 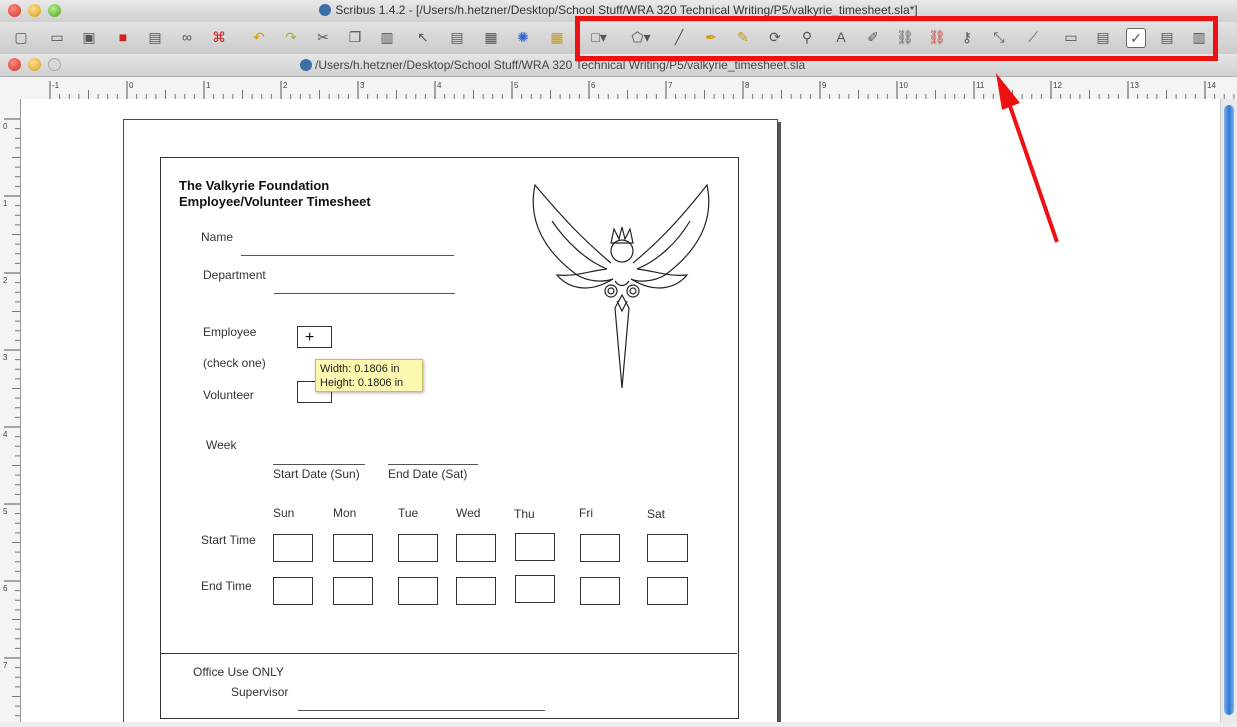 I want to click on employee-label: Employee, so click(x=230, y=332).